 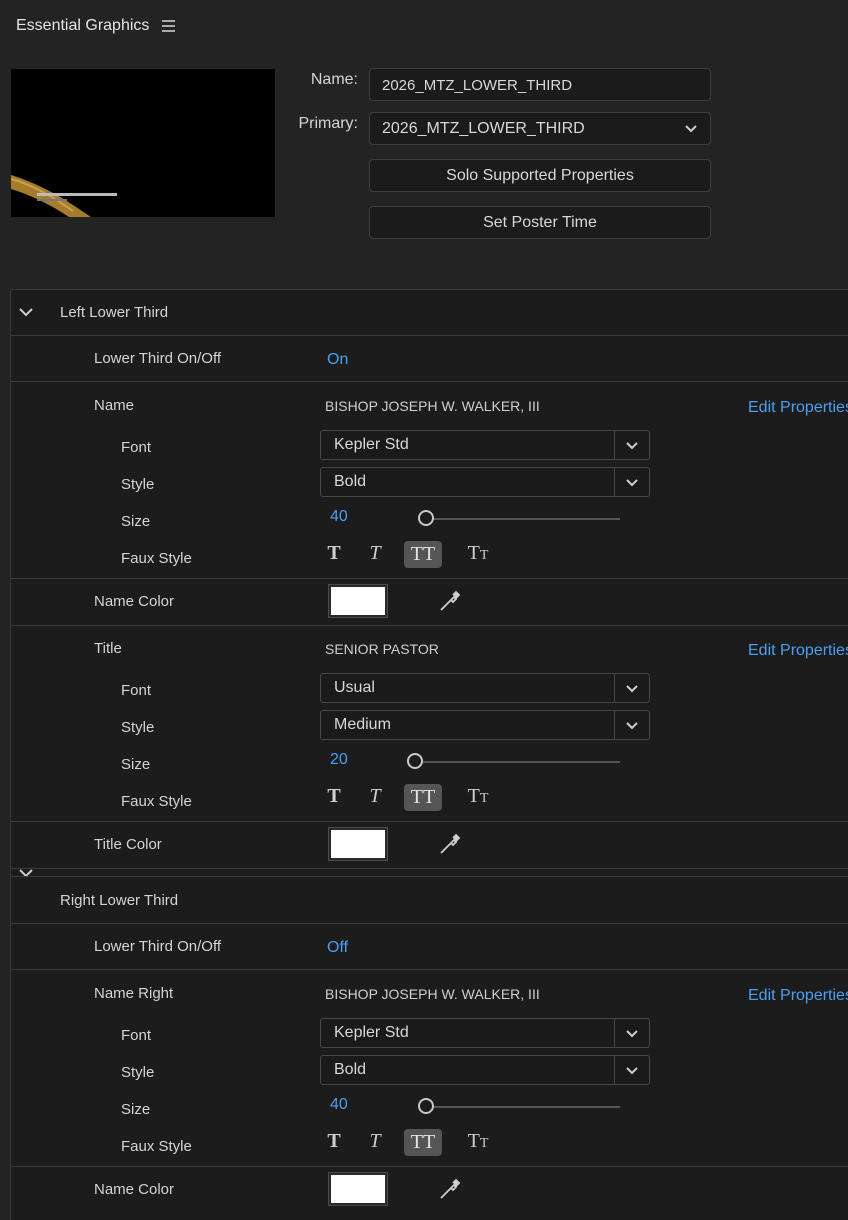 What do you see at coordinates (328, 123) in the screenshot?
I see `primary-label: Primary:` at bounding box center [328, 123].